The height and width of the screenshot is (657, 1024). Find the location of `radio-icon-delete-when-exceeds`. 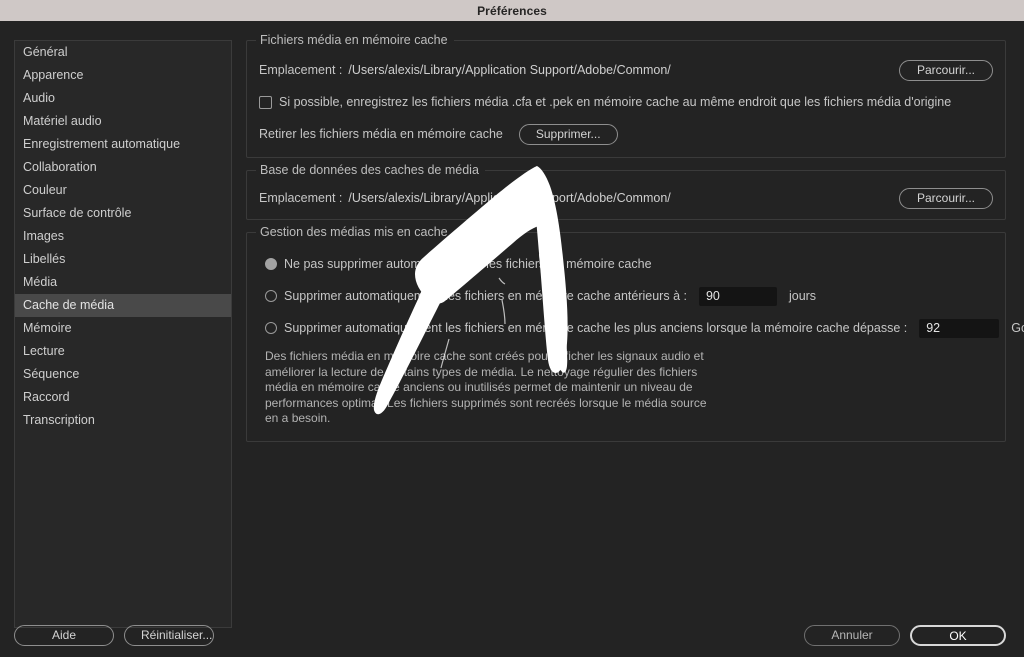

radio-icon-delete-when-exceeds is located at coordinates (271, 328).